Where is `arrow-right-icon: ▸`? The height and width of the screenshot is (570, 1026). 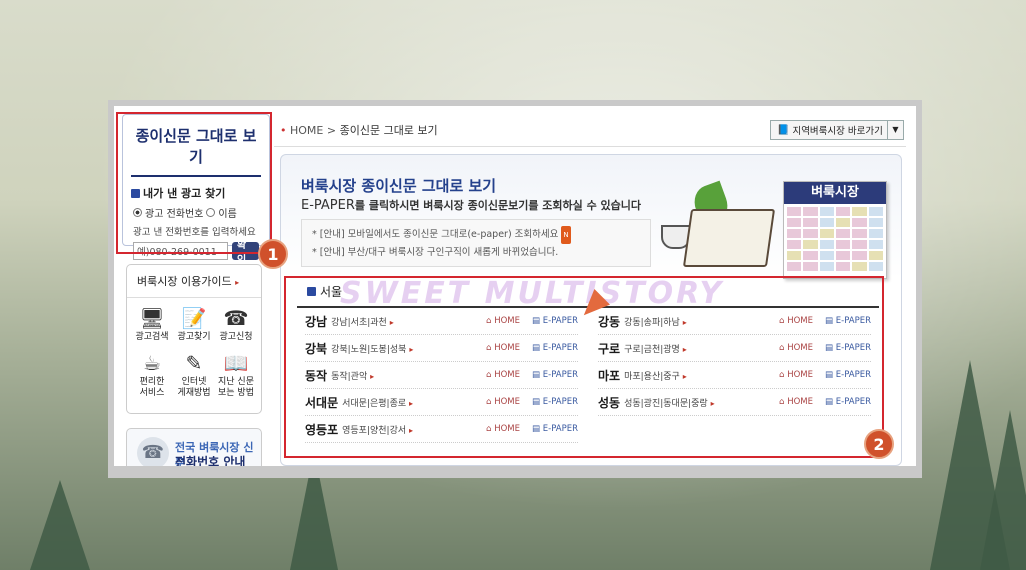 arrow-right-icon: ▸ is located at coordinates (237, 282).